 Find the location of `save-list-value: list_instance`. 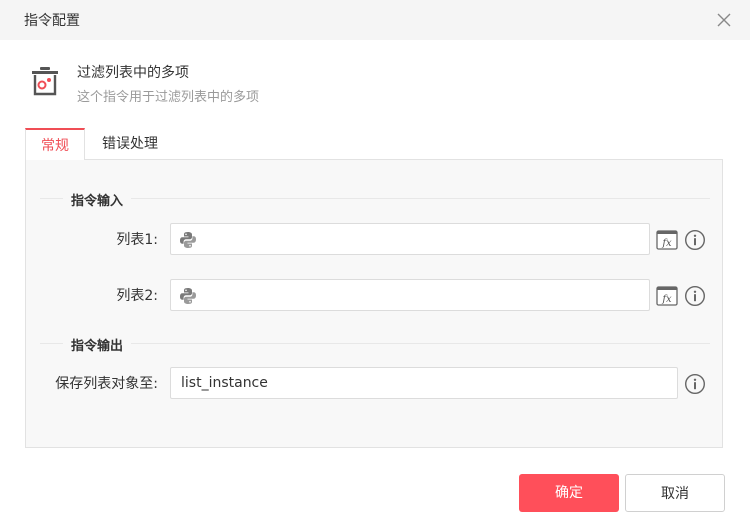

save-list-value: list_instance is located at coordinates (224, 383).